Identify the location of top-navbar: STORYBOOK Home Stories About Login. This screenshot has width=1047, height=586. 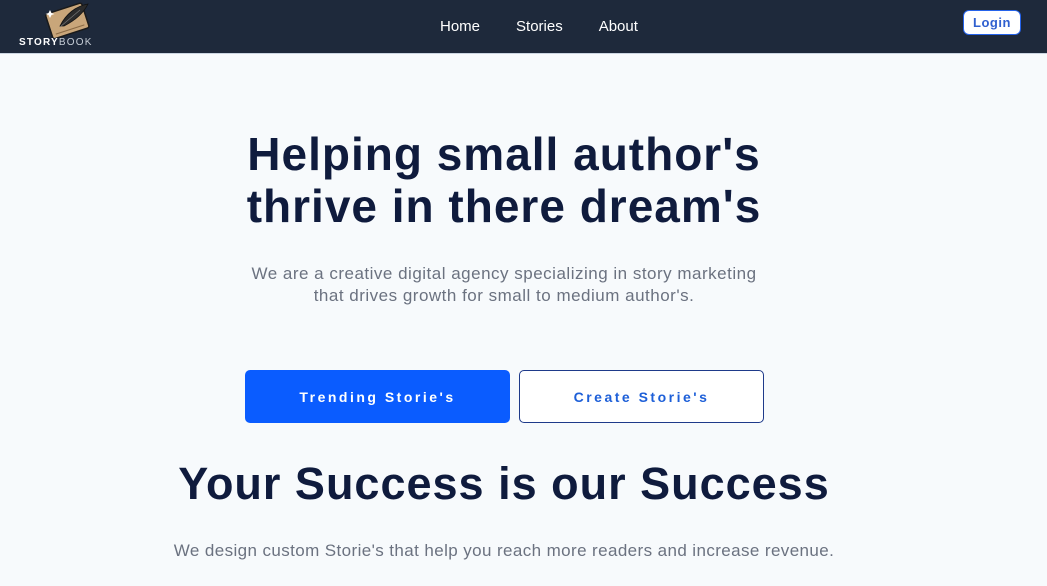
(523, 27).